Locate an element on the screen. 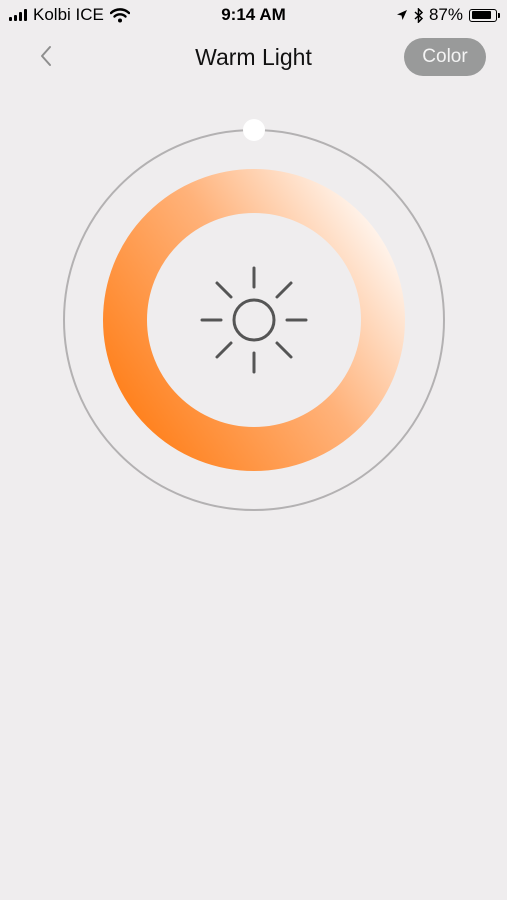 The image size is (507, 900). slider-knob is located at coordinates (254, 130).